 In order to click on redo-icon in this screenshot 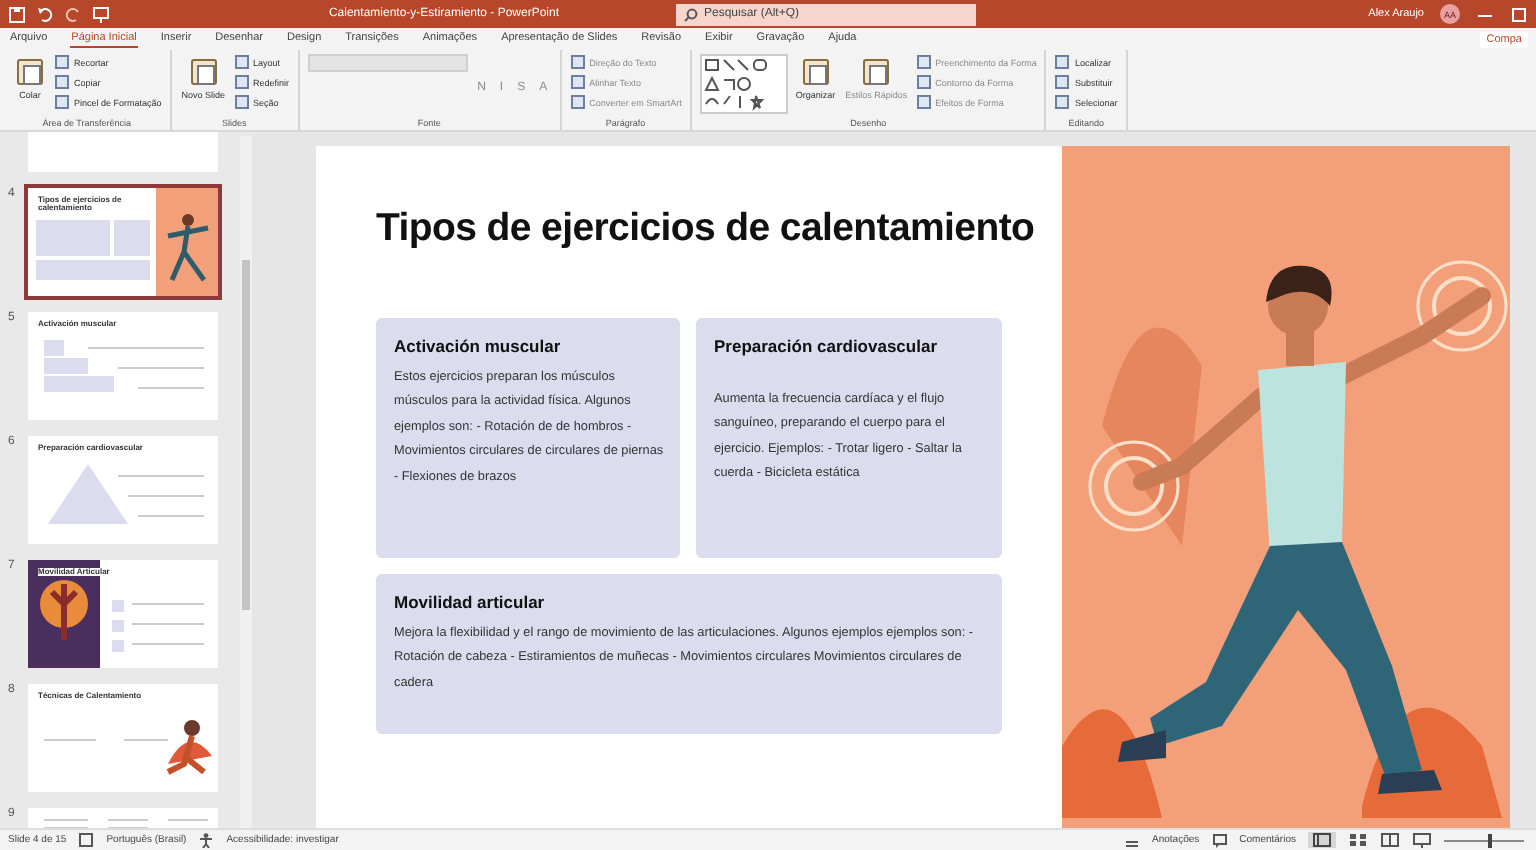, I will do `click(73, 14)`.